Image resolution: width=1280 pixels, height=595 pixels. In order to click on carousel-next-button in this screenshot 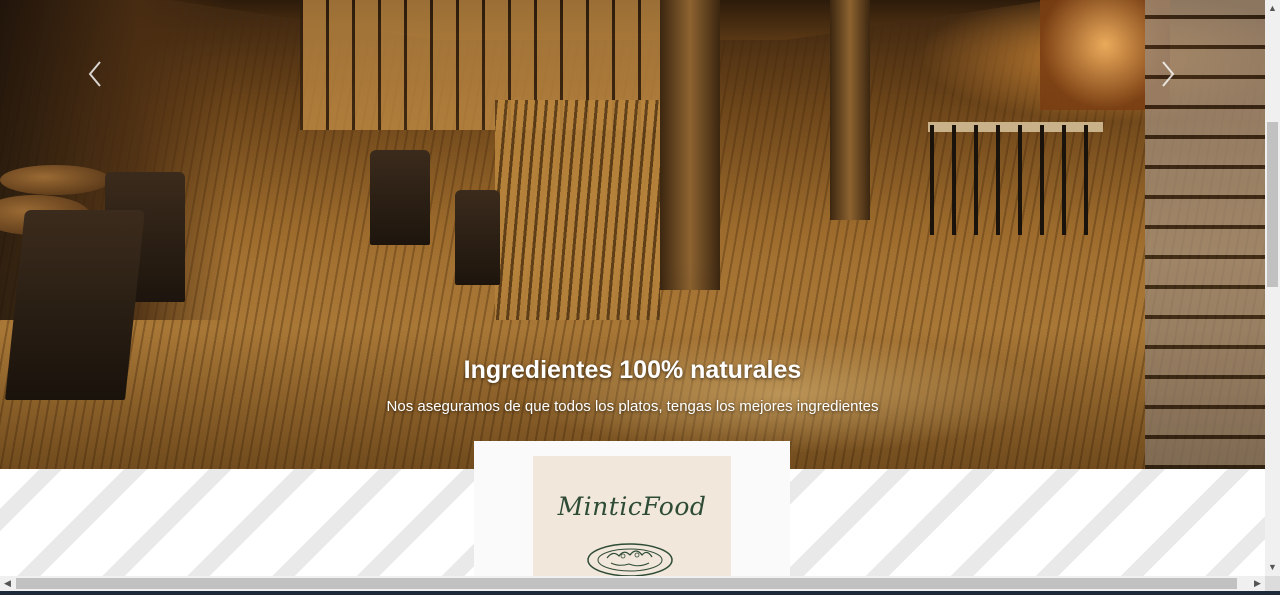, I will do `click(1168, 76)`.